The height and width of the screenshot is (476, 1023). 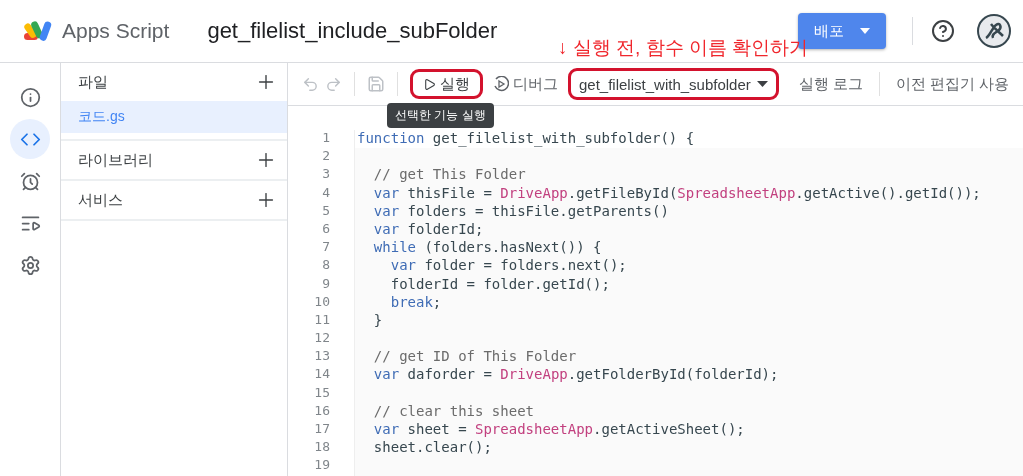 I want to click on code-line: // clear this sheet, so click(x=453, y=411).